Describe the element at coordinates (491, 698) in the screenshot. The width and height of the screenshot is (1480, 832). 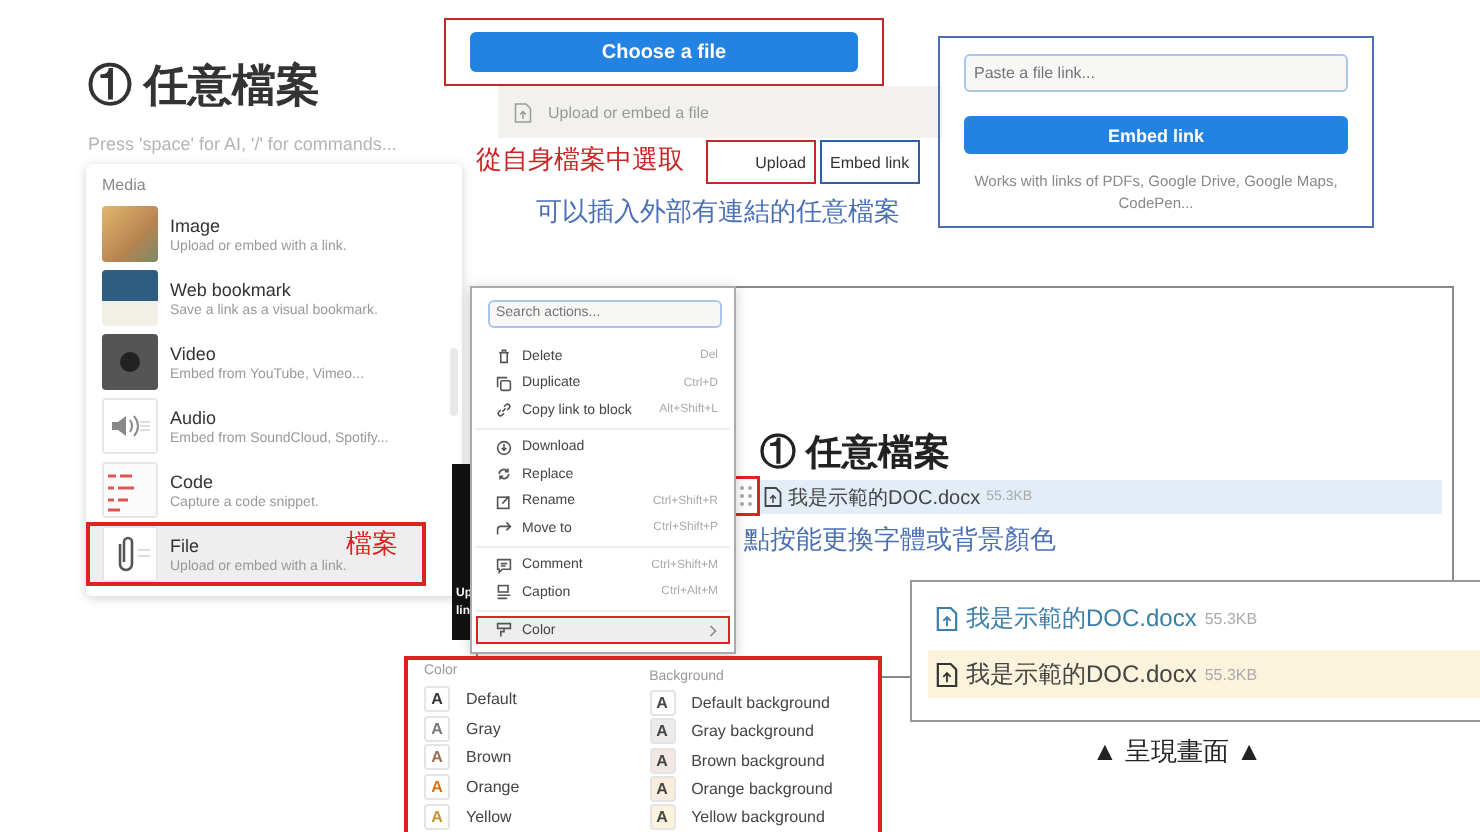
I see `option-label: Default` at that location.